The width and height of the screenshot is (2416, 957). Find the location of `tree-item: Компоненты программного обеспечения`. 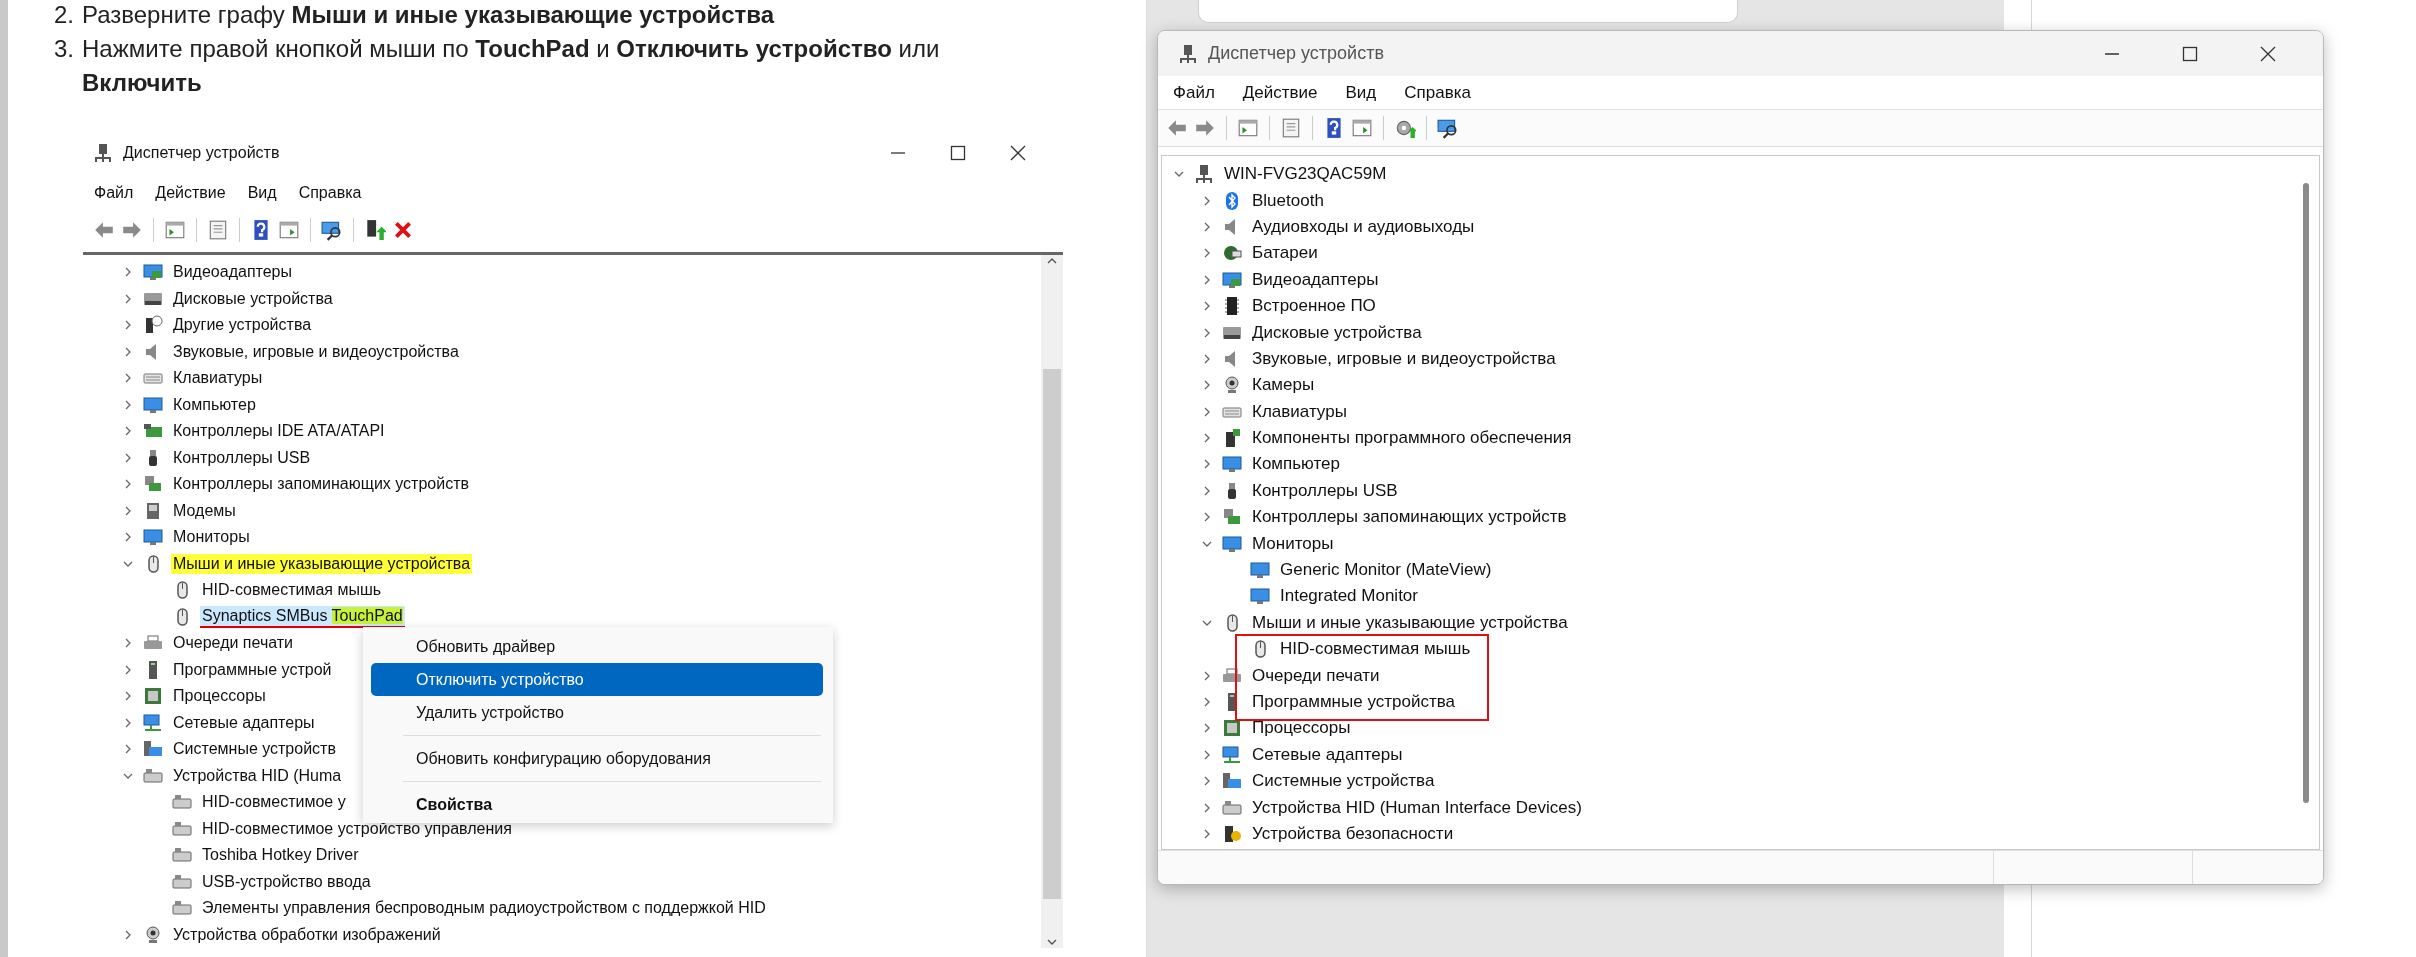

tree-item: Компоненты программного обеспечения is located at coordinates (1412, 438).